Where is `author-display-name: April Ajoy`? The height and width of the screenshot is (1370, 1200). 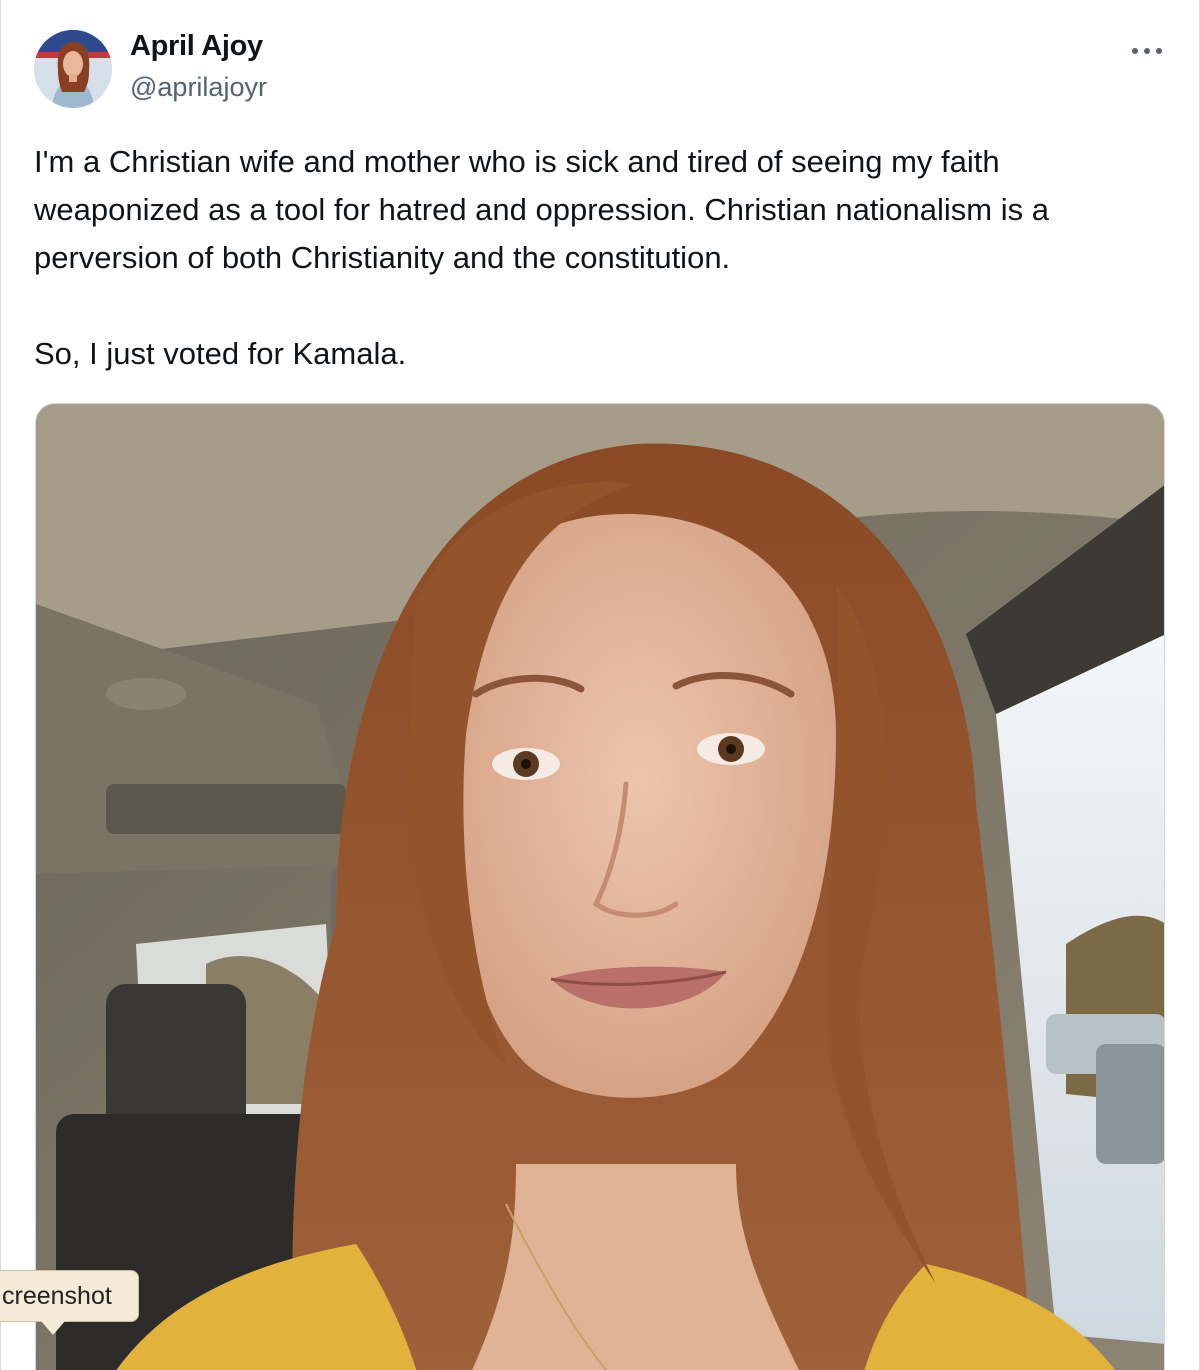
author-display-name: April Ajoy is located at coordinates (196, 46).